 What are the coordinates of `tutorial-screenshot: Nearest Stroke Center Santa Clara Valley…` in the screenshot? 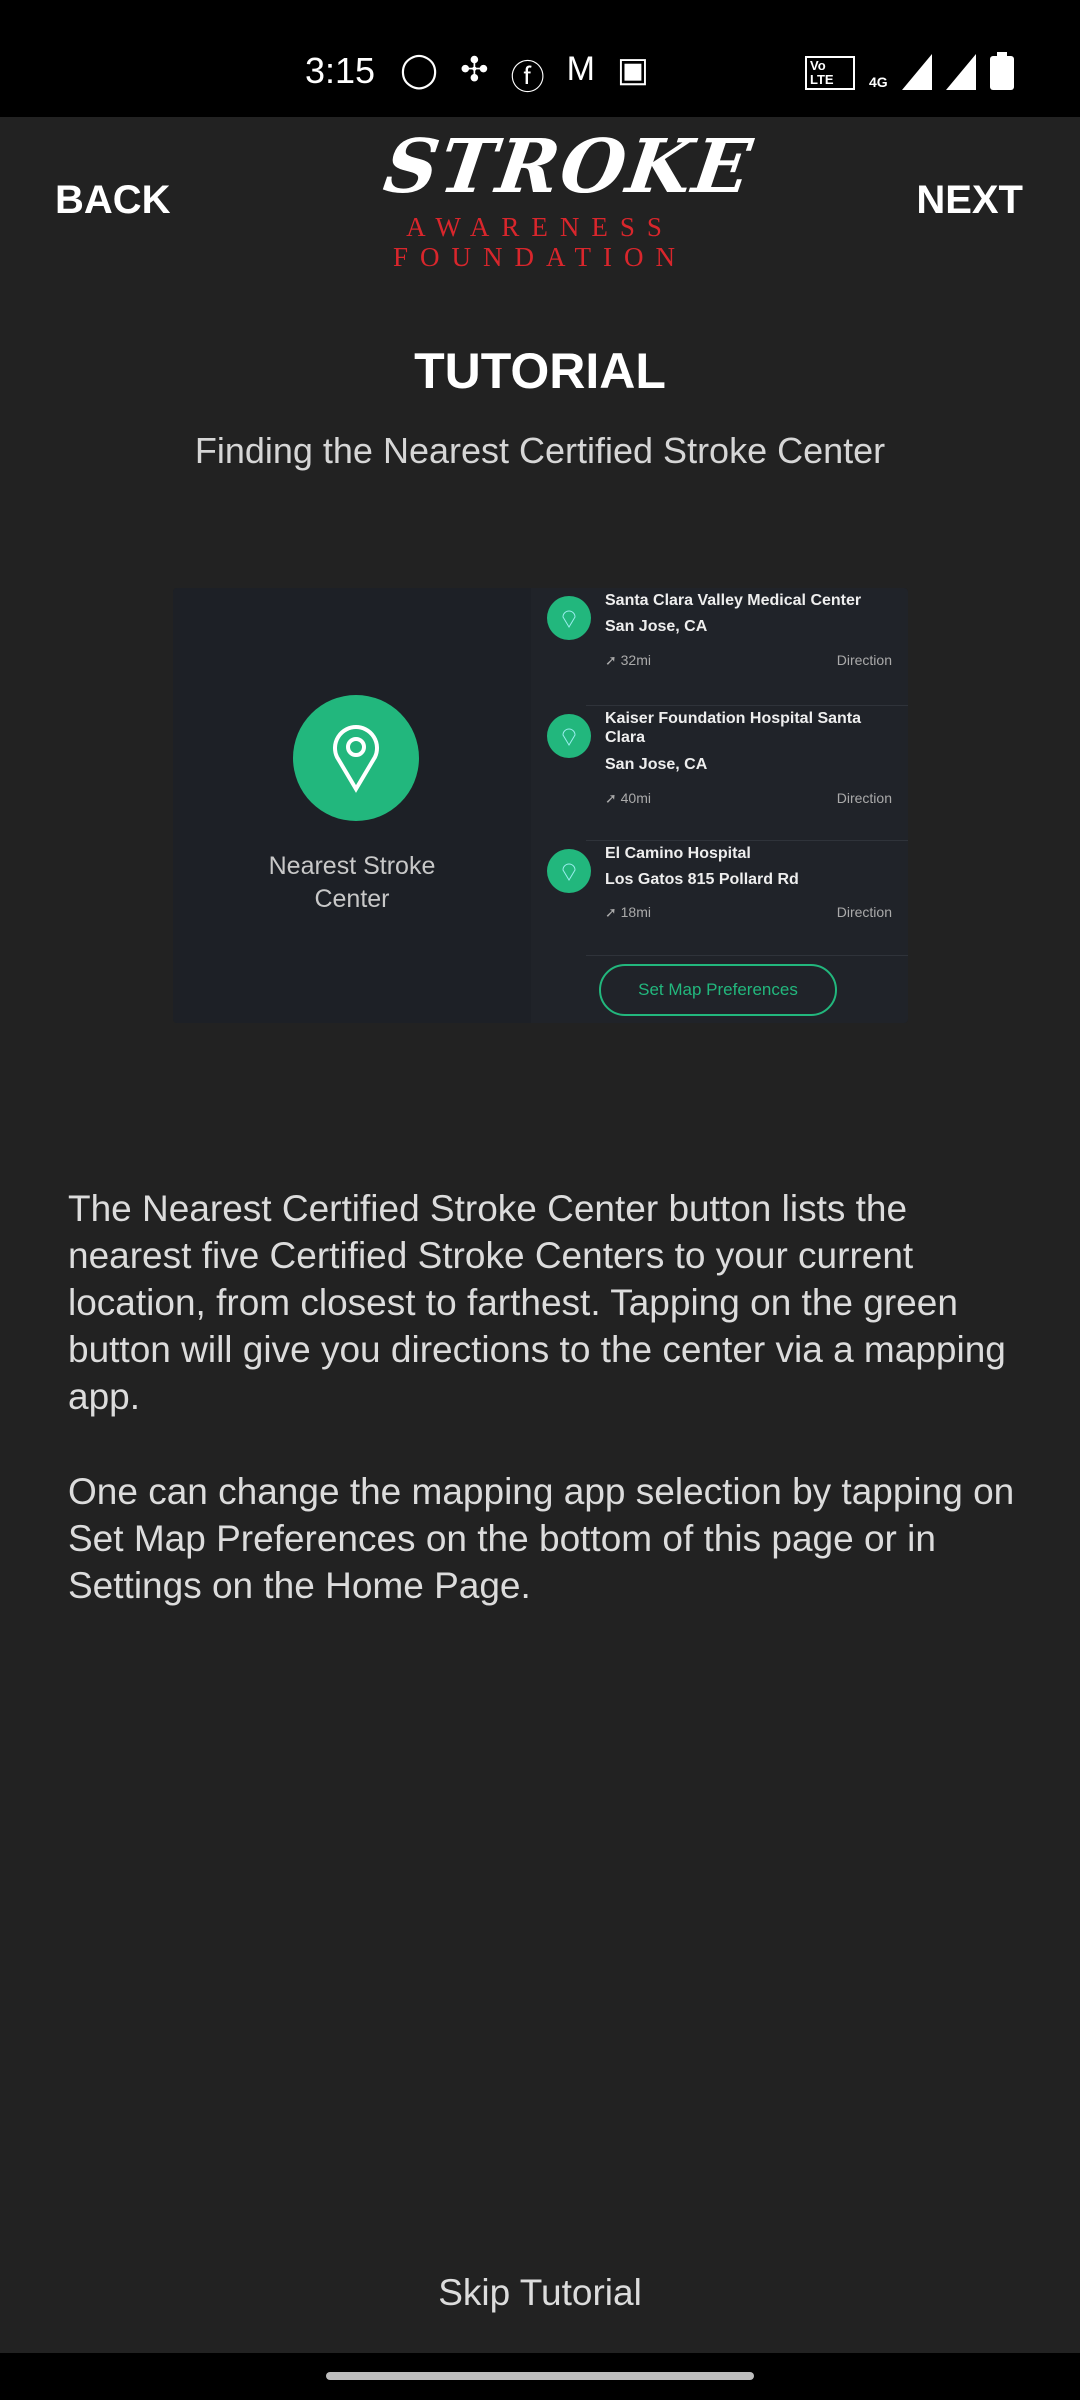 It's located at (540, 805).